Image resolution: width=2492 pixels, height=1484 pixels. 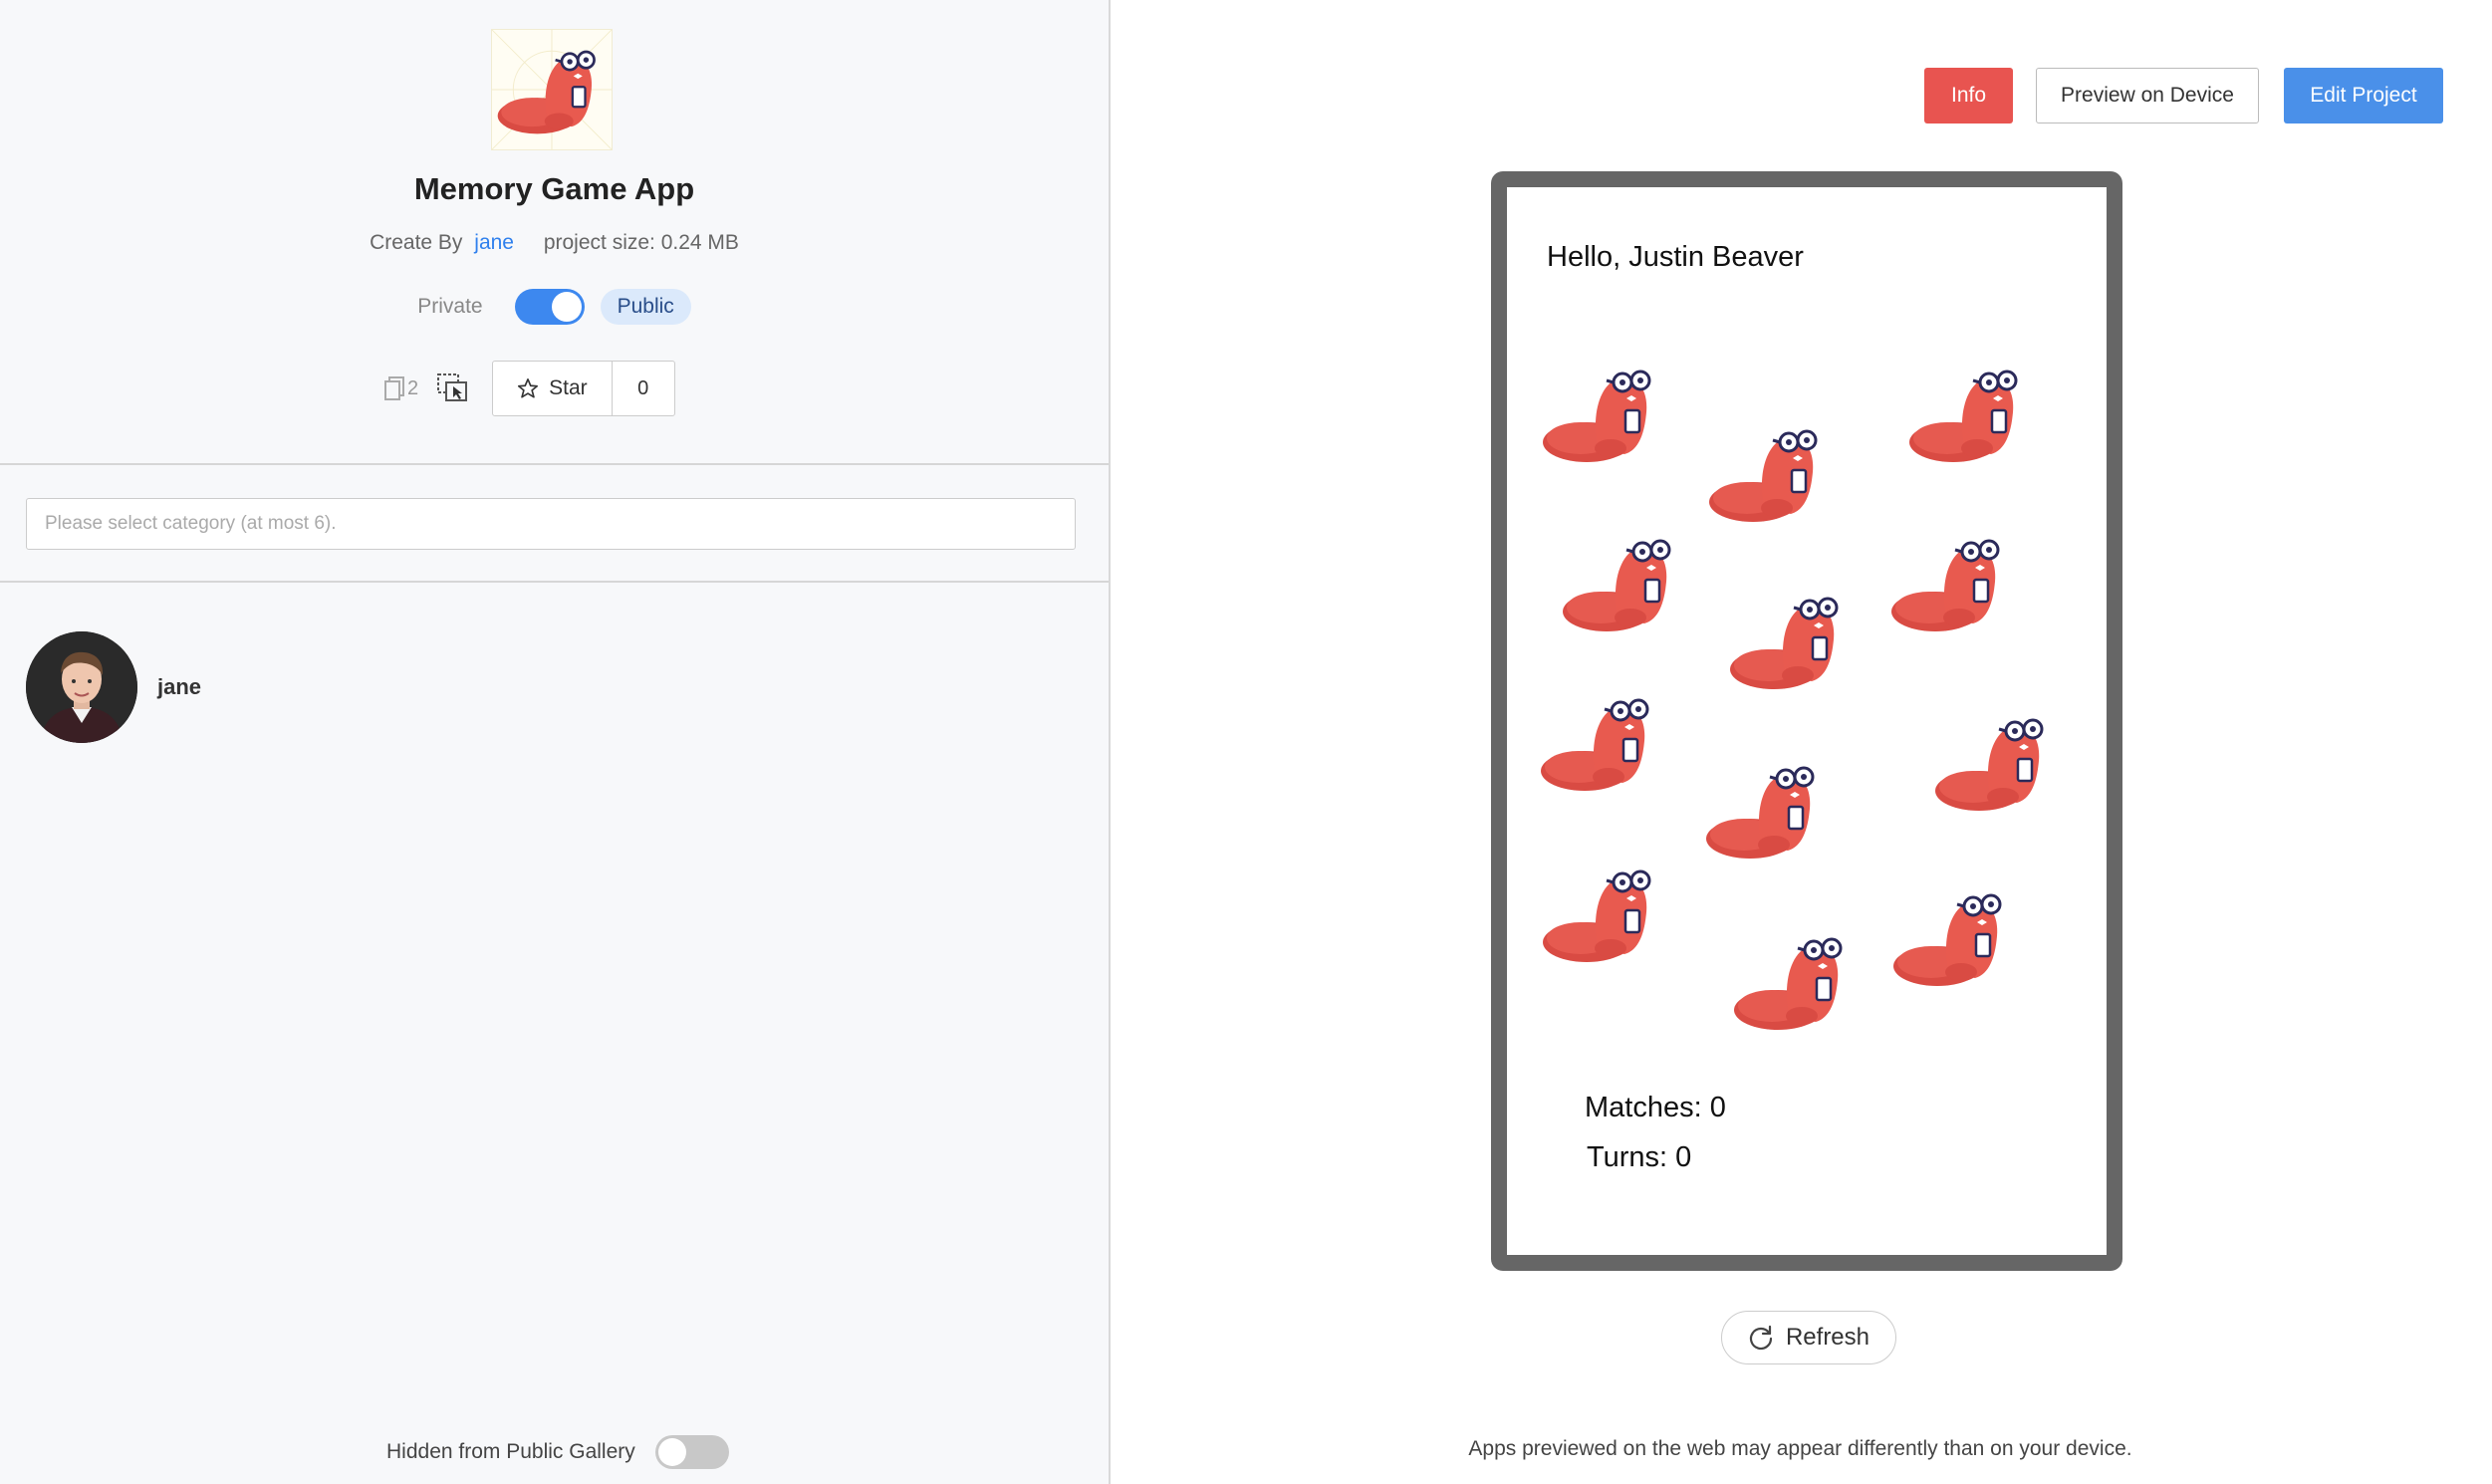 What do you see at coordinates (554, 188) in the screenshot?
I see `project-title: Memory Game App` at bounding box center [554, 188].